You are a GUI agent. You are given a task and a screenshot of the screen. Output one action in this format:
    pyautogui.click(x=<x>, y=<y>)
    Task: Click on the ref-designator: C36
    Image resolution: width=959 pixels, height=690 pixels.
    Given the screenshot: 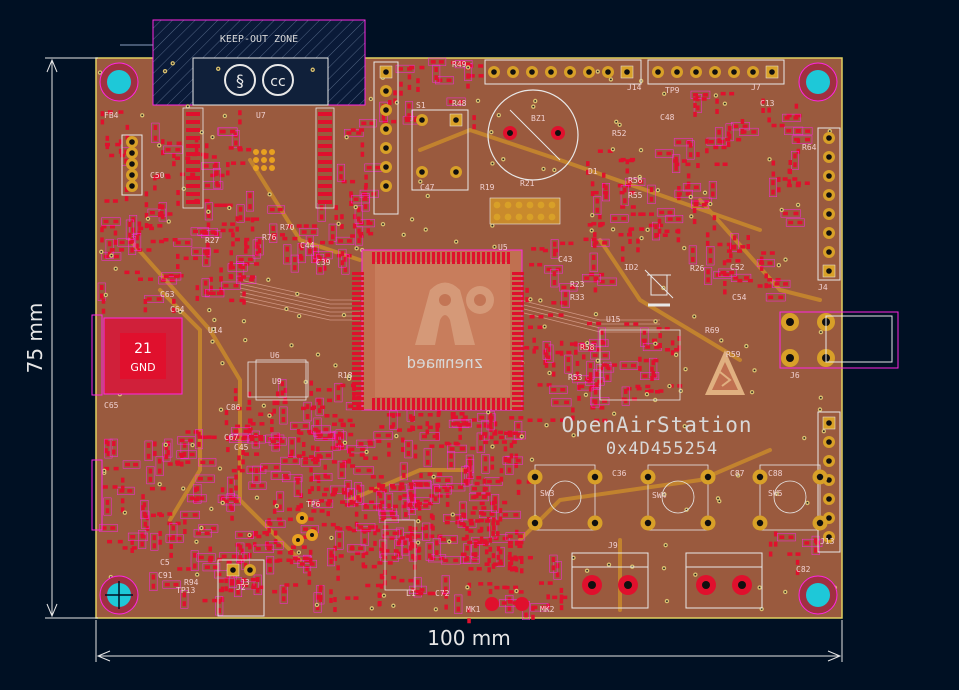 What is the action you would take?
    pyautogui.click(x=619, y=473)
    